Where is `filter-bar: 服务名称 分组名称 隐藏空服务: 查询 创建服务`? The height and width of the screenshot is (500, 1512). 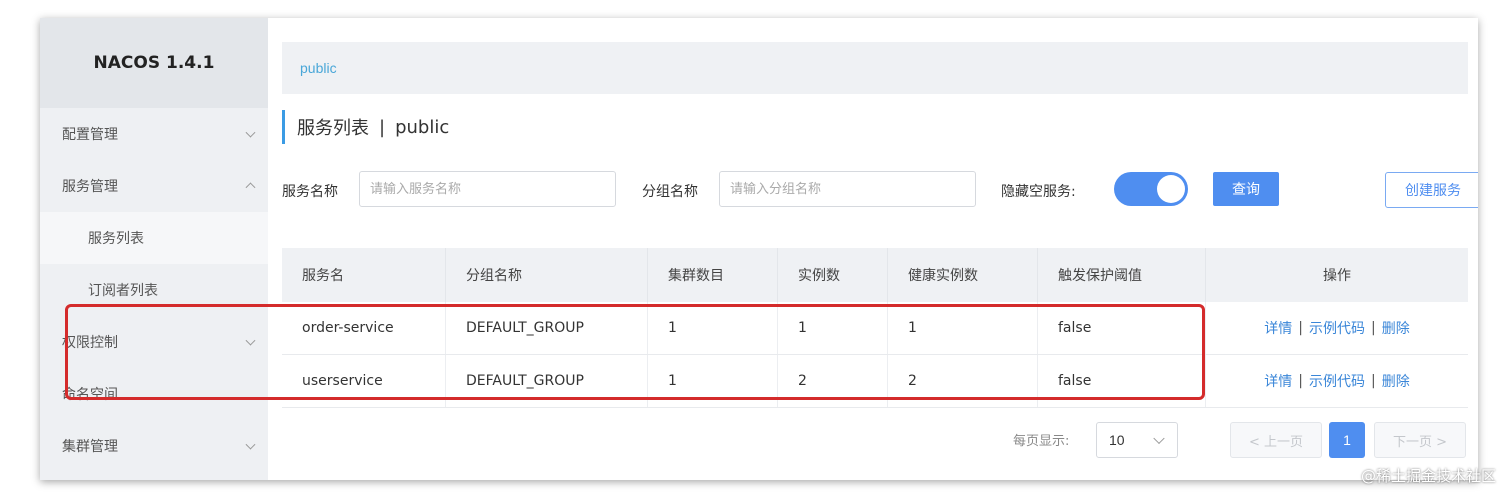 filter-bar: 服务名称 分组名称 隐藏空服务: 查询 创建服务 is located at coordinates (880, 190).